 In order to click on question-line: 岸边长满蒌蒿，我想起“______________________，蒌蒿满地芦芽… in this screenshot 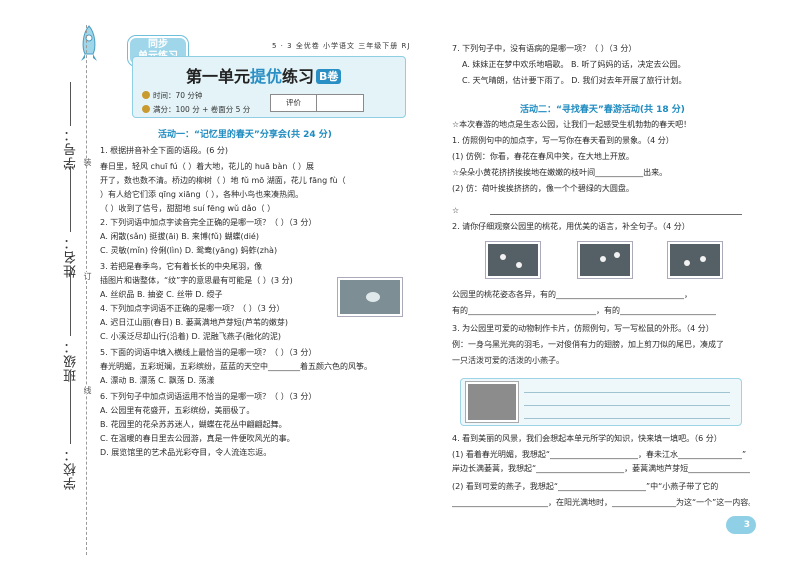, I will do `click(601, 468)`.